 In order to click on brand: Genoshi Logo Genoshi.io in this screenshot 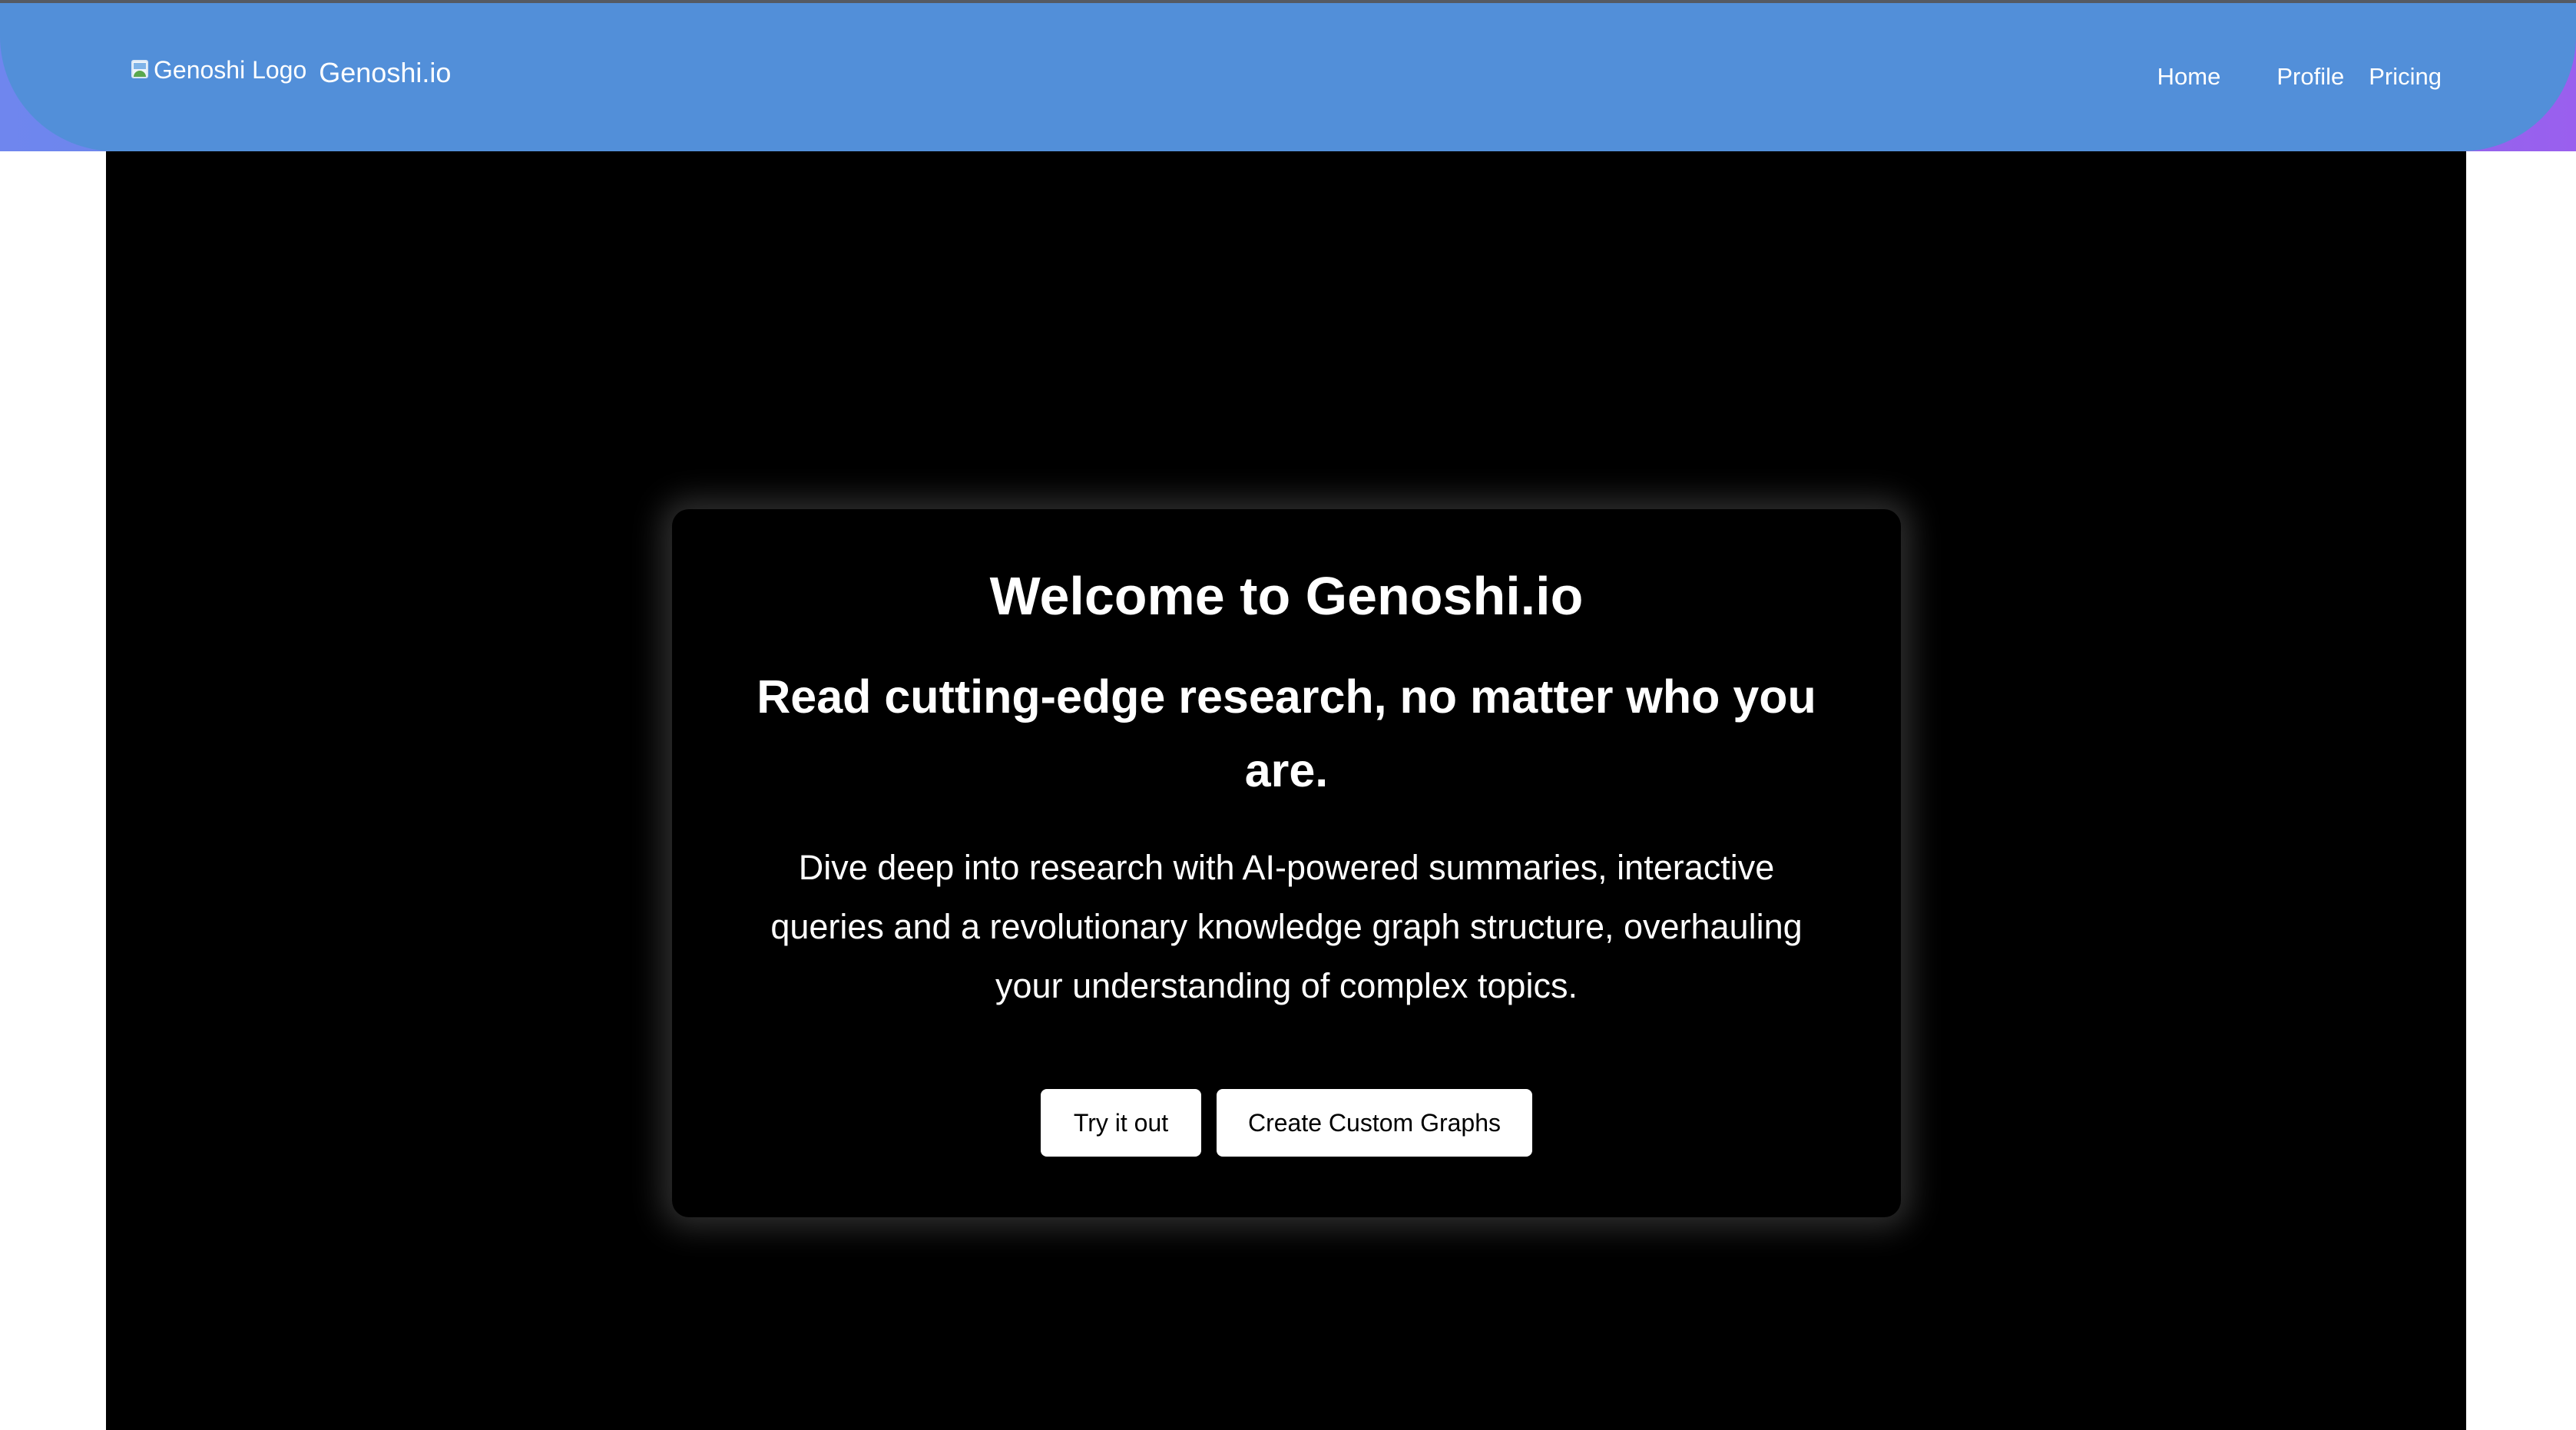, I will do `click(291, 70)`.